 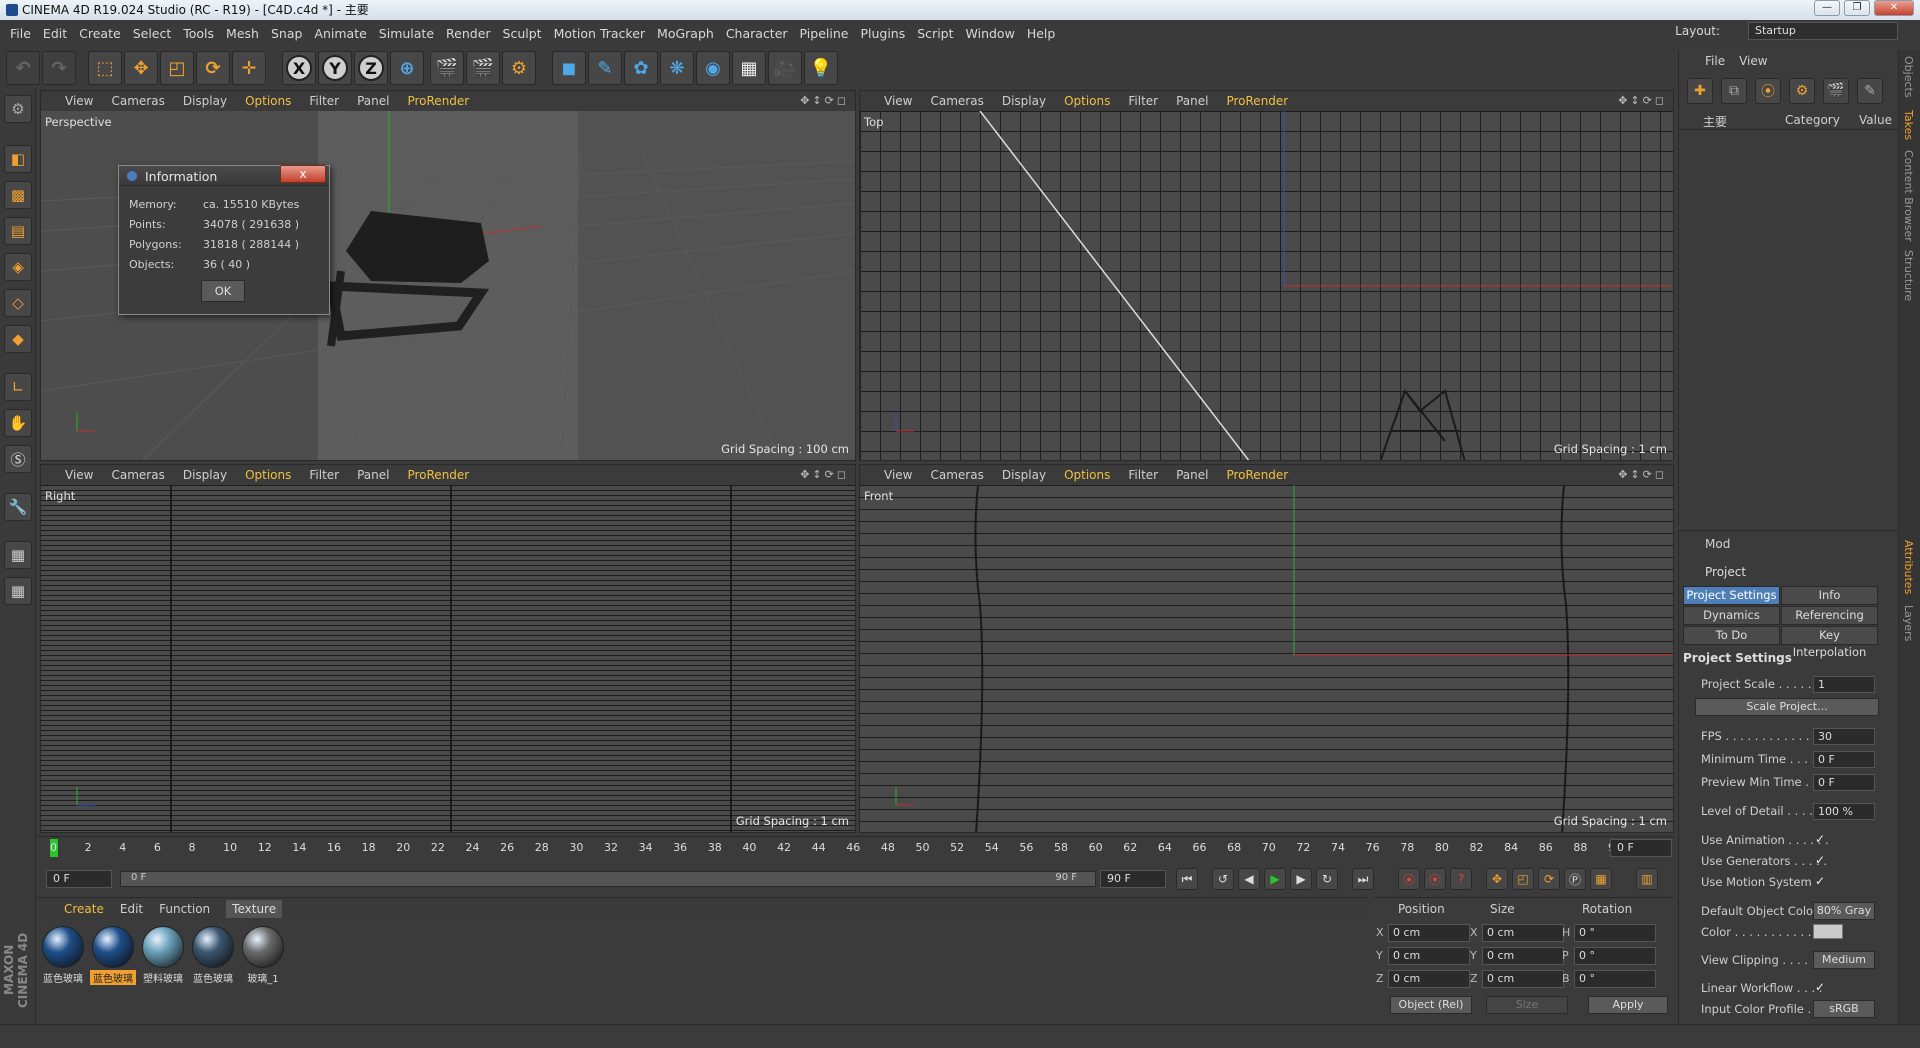 I want to click on material-item: 玻璃_1, so click(x=263, y=955).